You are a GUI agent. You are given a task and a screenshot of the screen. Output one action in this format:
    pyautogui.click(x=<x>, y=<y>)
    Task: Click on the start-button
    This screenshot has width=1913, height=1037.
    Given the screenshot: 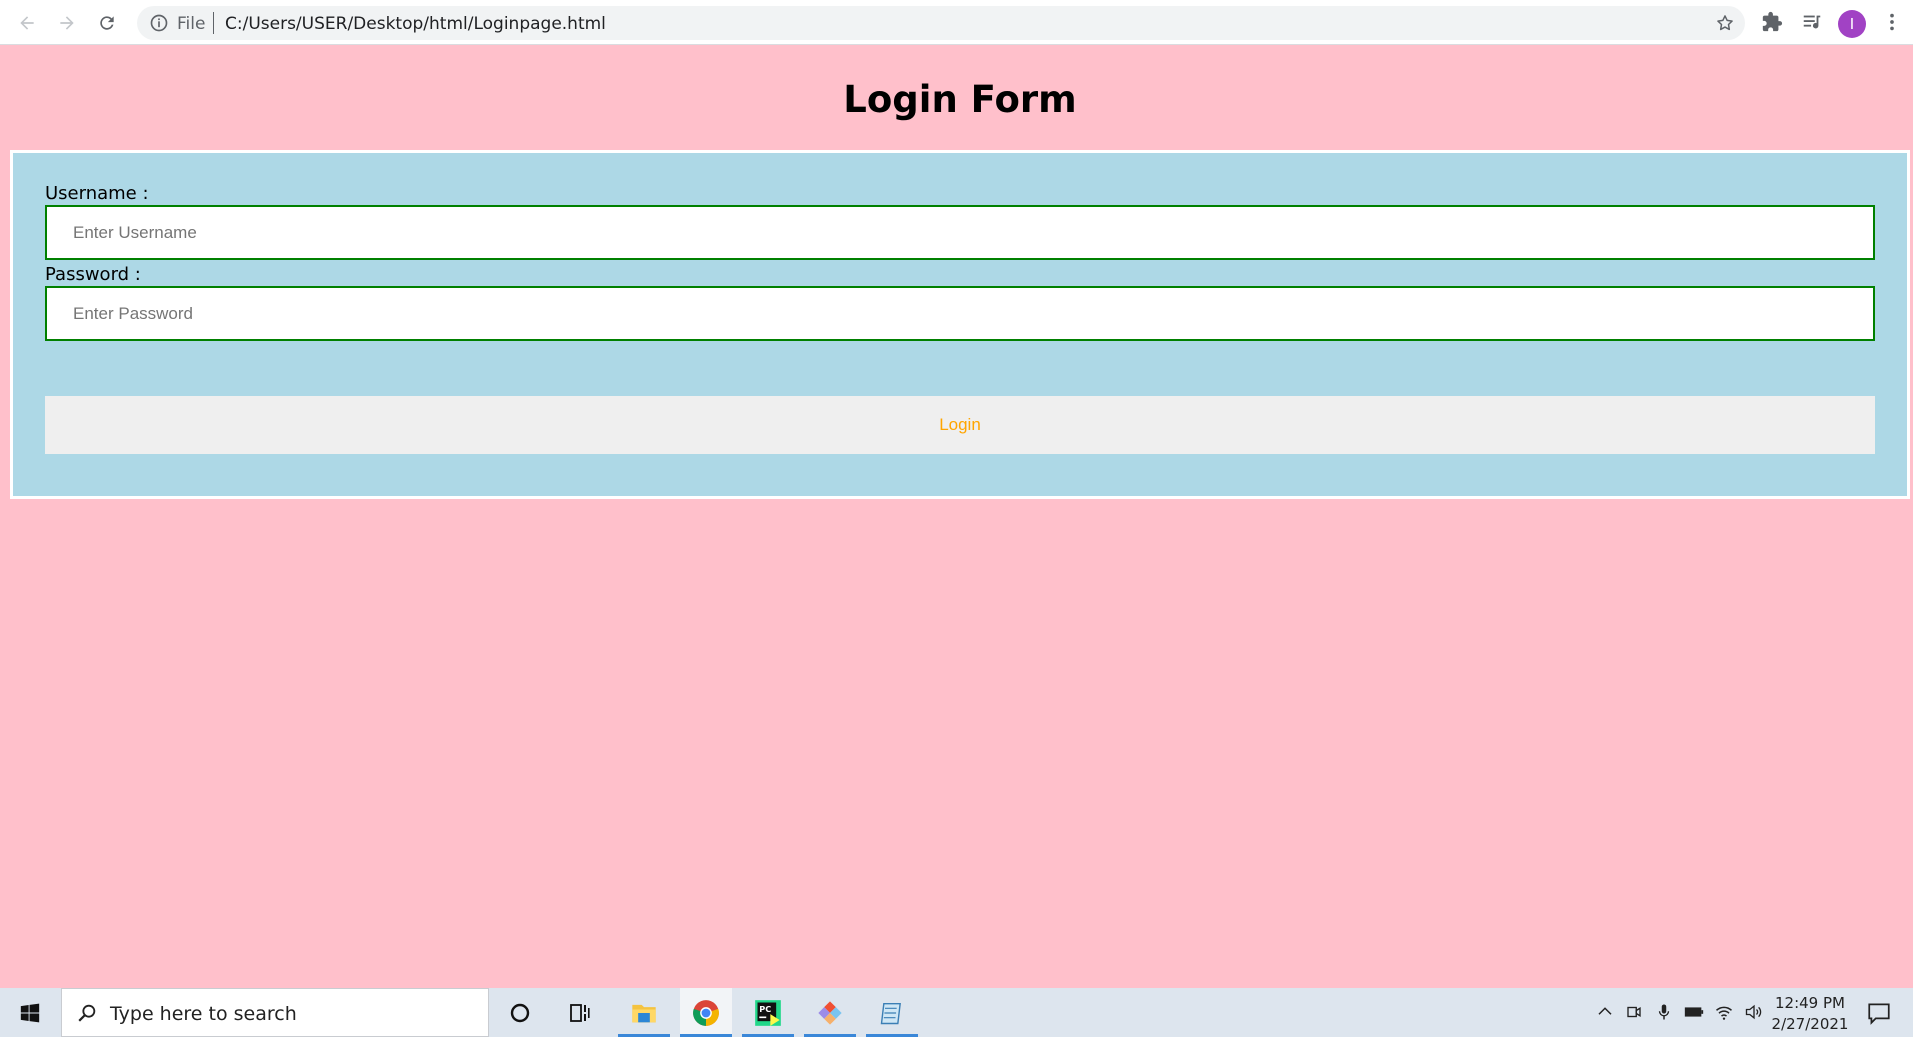 What is the action you would take?
    pyautogui.click(x=30, y=1012)
    